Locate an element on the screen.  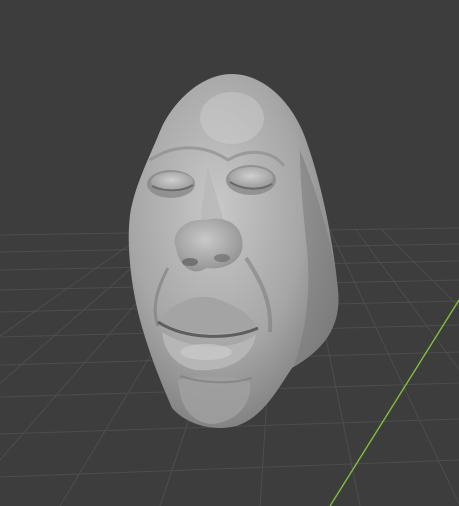
forehead-highlight is located at coordinates (232, 118).